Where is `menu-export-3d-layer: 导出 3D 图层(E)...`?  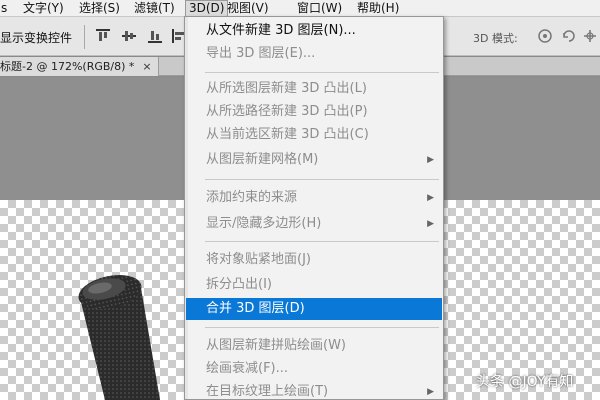 menu-export-3d-layer: 导出 3D 图层(E)... is located at coordinates (314, 54).